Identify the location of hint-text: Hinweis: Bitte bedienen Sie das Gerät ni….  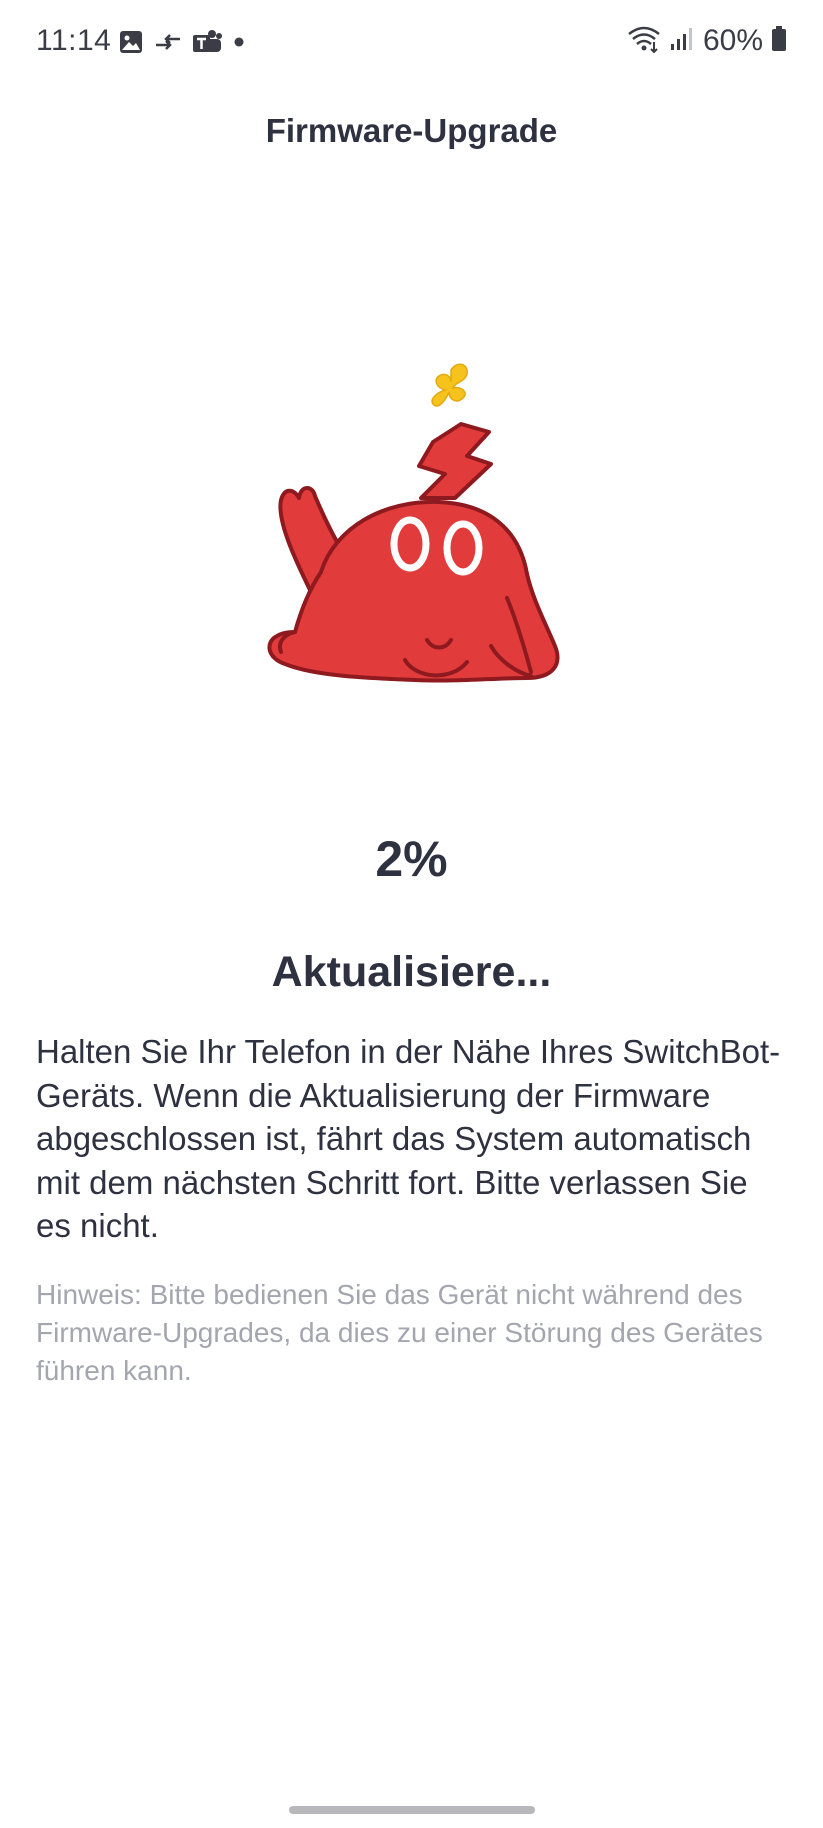
(399, 1332).